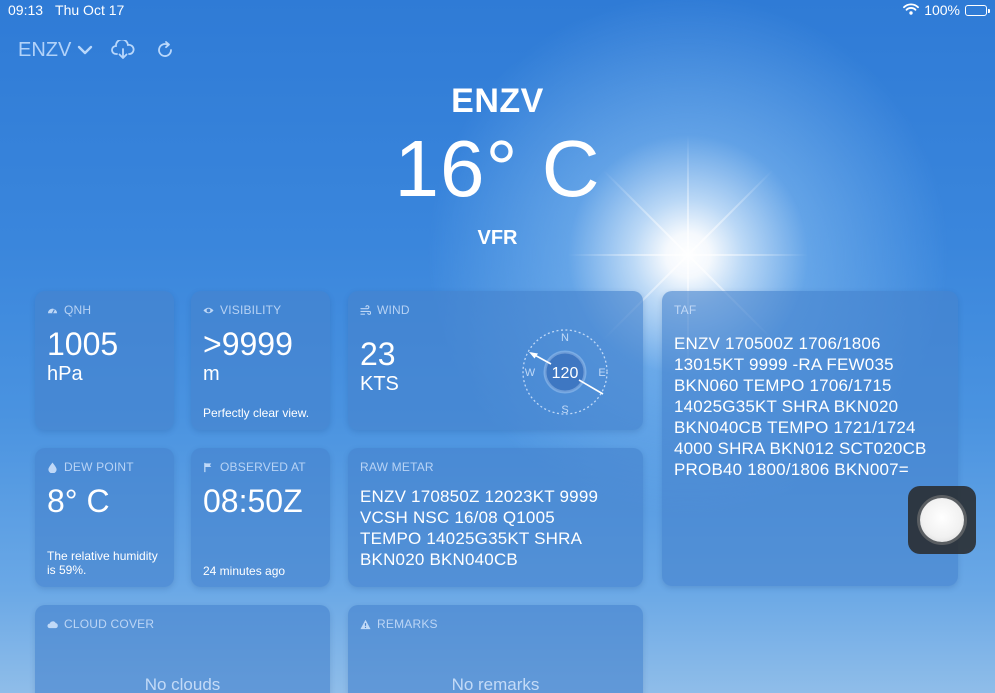  I want to click on battery-percent: 100%, so click(942, 10).